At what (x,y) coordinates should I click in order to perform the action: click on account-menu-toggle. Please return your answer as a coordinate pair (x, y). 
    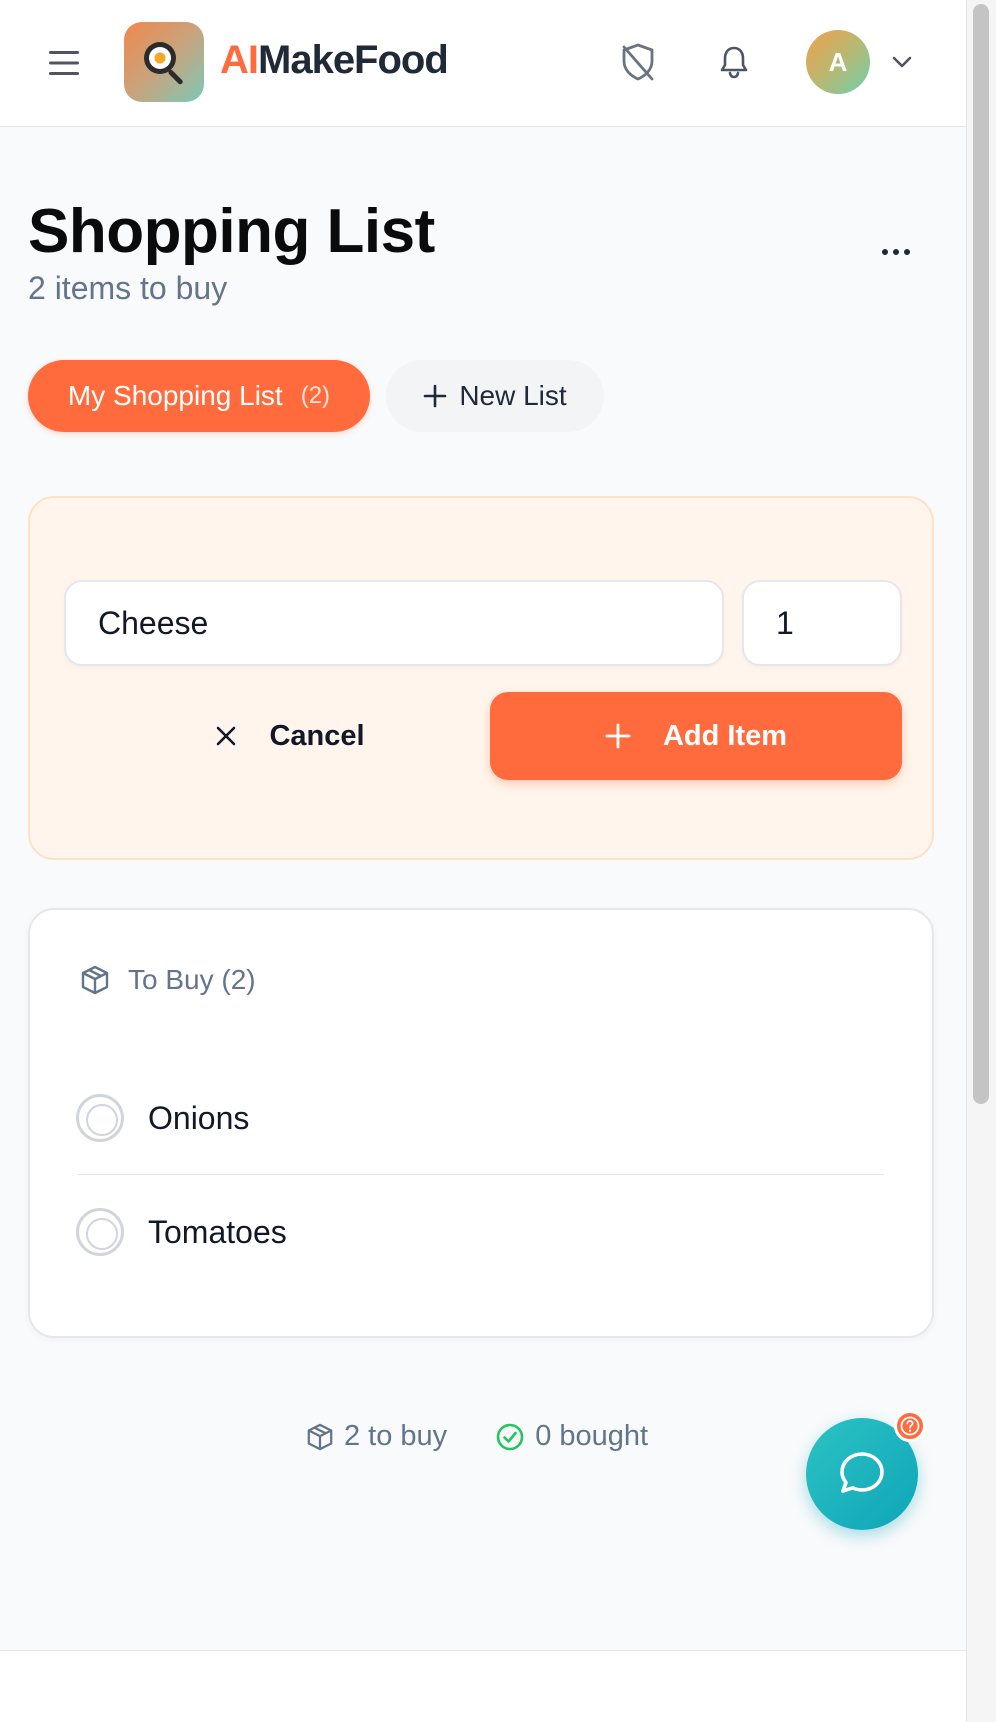
    Looking at the image, I should click on (902, 62).